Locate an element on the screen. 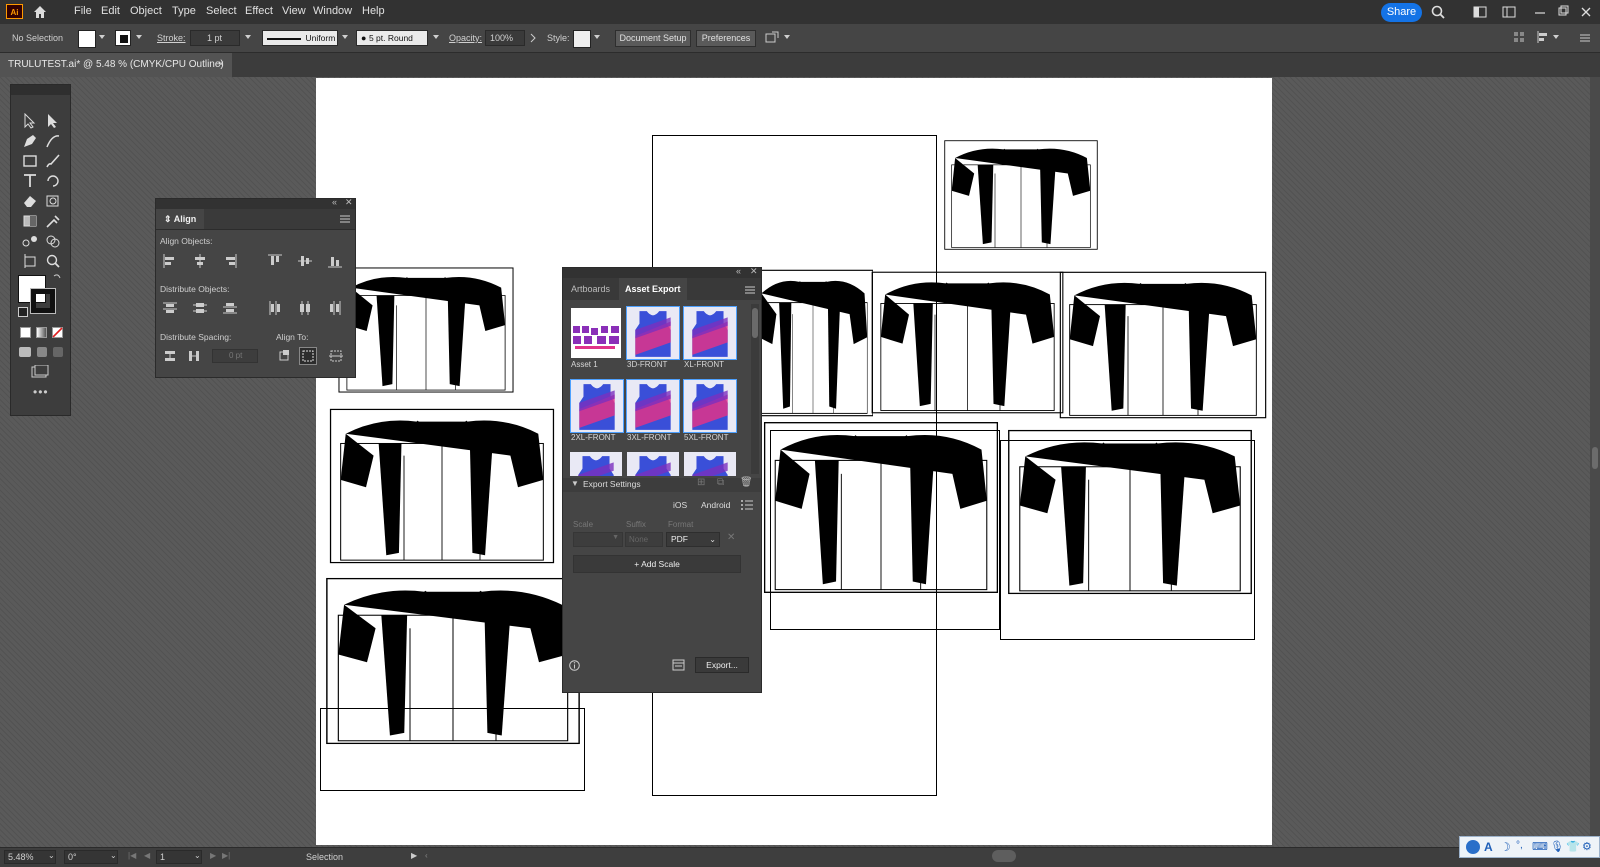 The width and height of the screenshot is (1600, 867). microphone-icon: 🎙 is located at coordinates (1557, 847).